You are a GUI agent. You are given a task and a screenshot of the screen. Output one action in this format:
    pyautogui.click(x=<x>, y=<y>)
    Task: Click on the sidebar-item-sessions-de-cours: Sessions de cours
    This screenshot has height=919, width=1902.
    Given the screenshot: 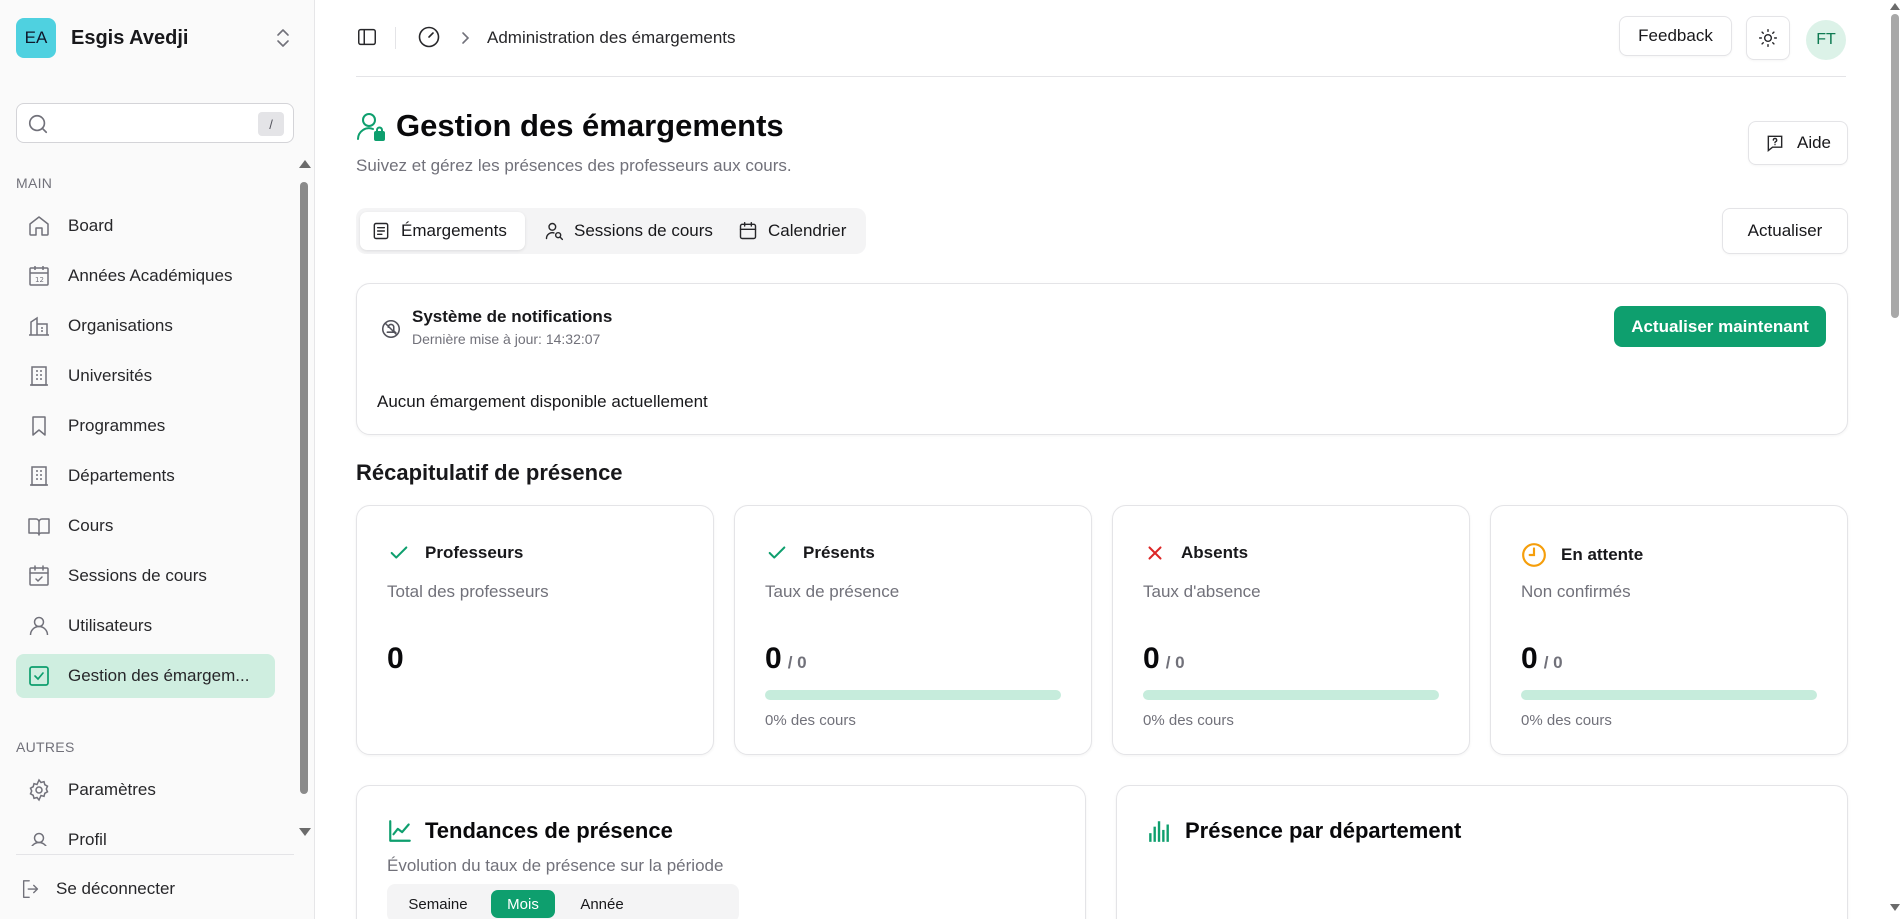 What is the action you would take?
    pyautogui.click(x=145, y=576)
    